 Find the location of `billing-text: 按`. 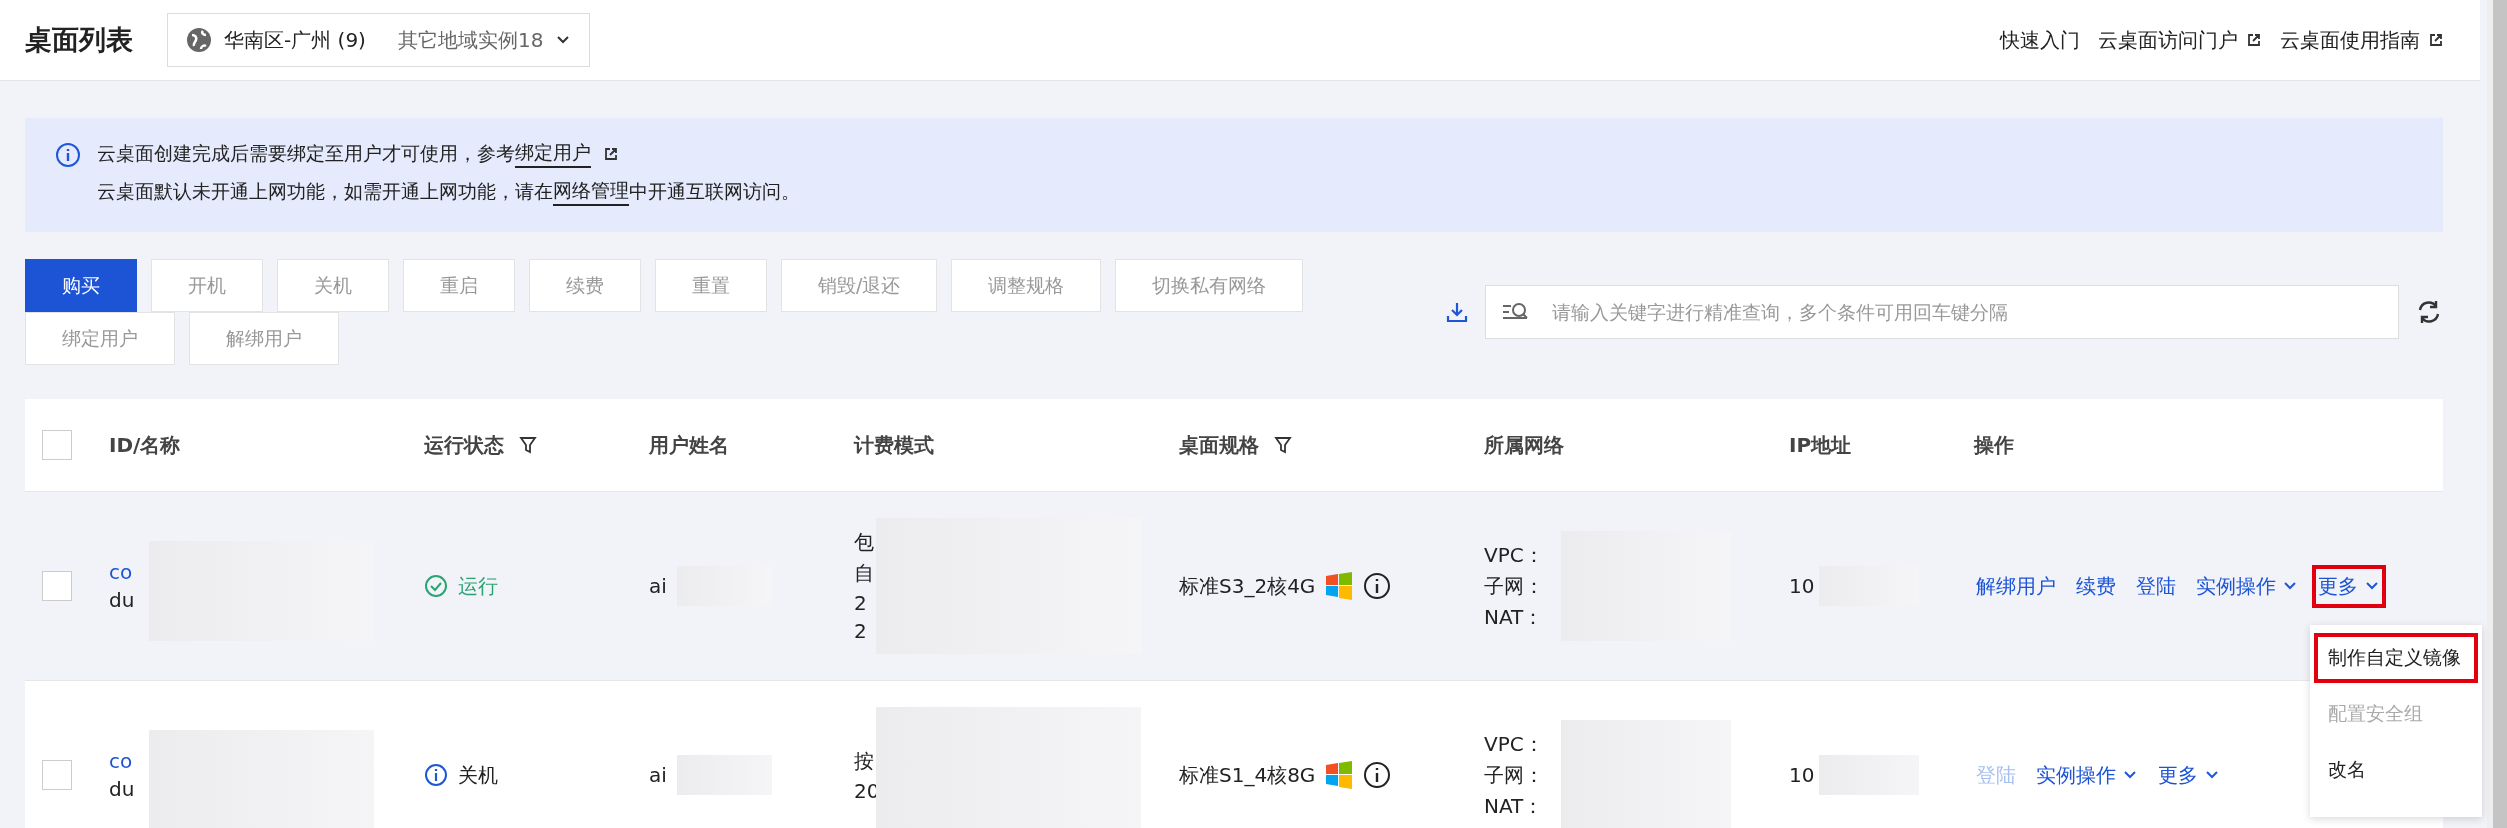

billing-text: 按 is located at coordinates (864, 761).